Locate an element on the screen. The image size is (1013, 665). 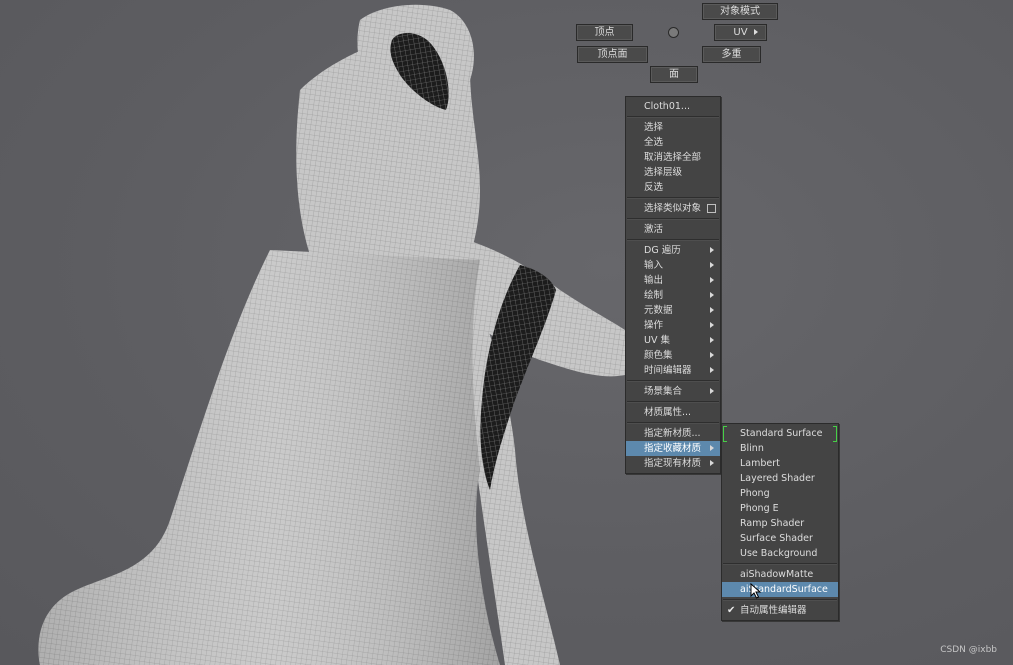
option-box-icon is located at coordinates (711, 208).